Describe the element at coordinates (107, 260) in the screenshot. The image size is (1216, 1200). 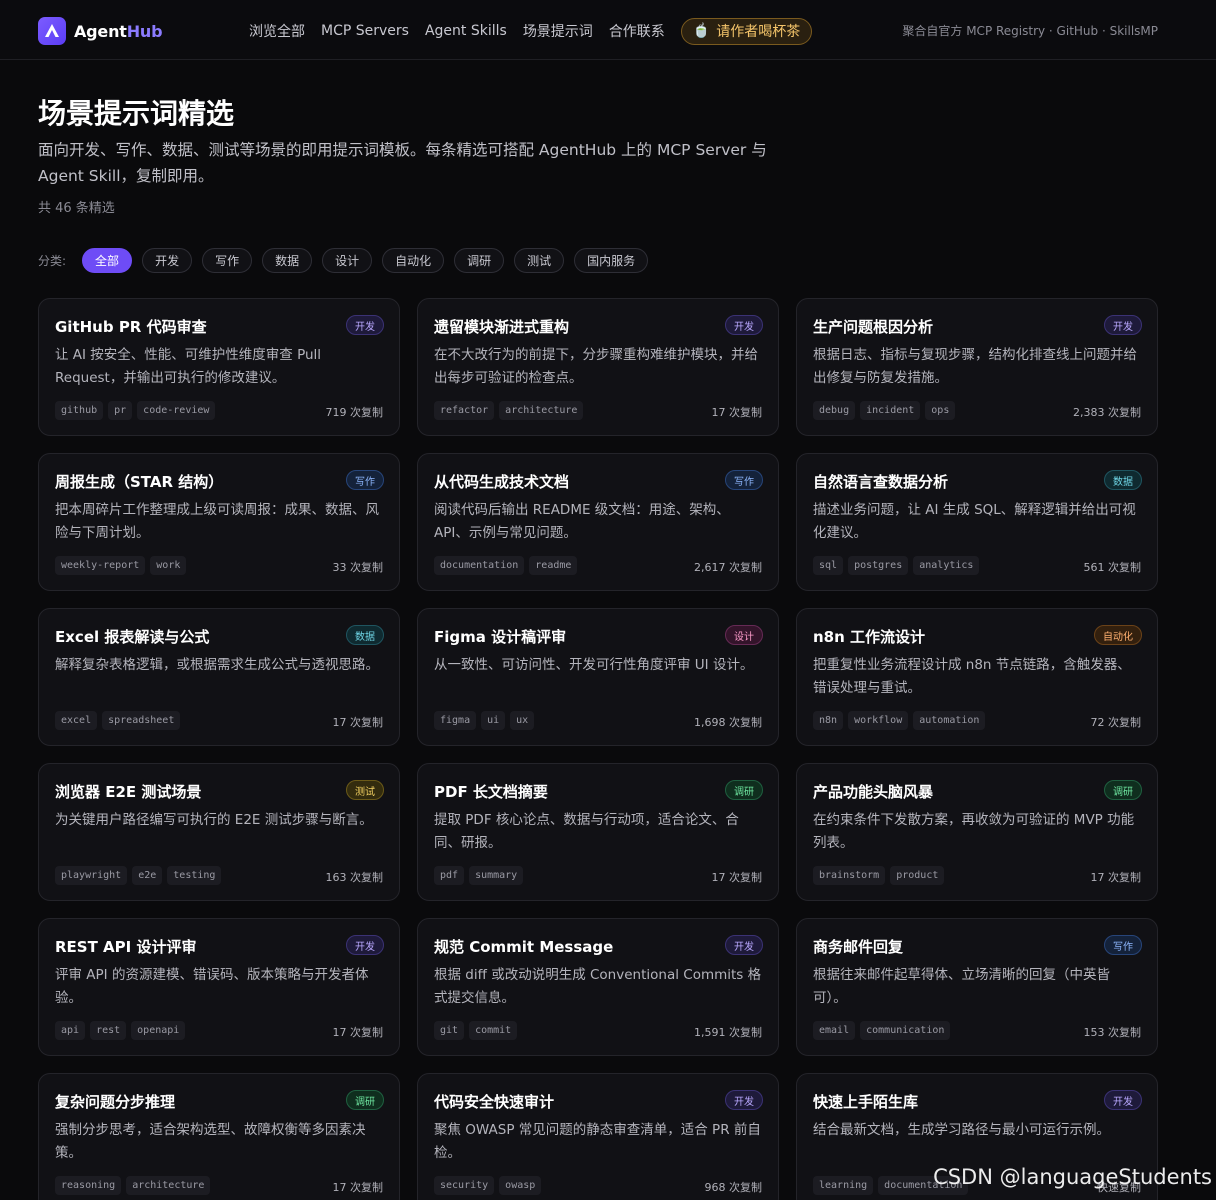
I see `filter-chip: 全部` at that location.